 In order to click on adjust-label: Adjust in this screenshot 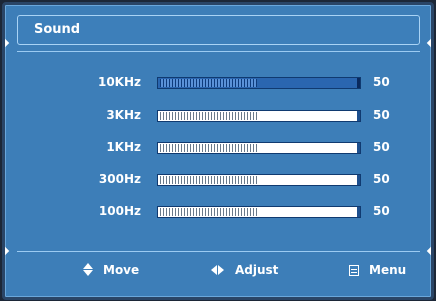, I will do `click(257, 270)`.